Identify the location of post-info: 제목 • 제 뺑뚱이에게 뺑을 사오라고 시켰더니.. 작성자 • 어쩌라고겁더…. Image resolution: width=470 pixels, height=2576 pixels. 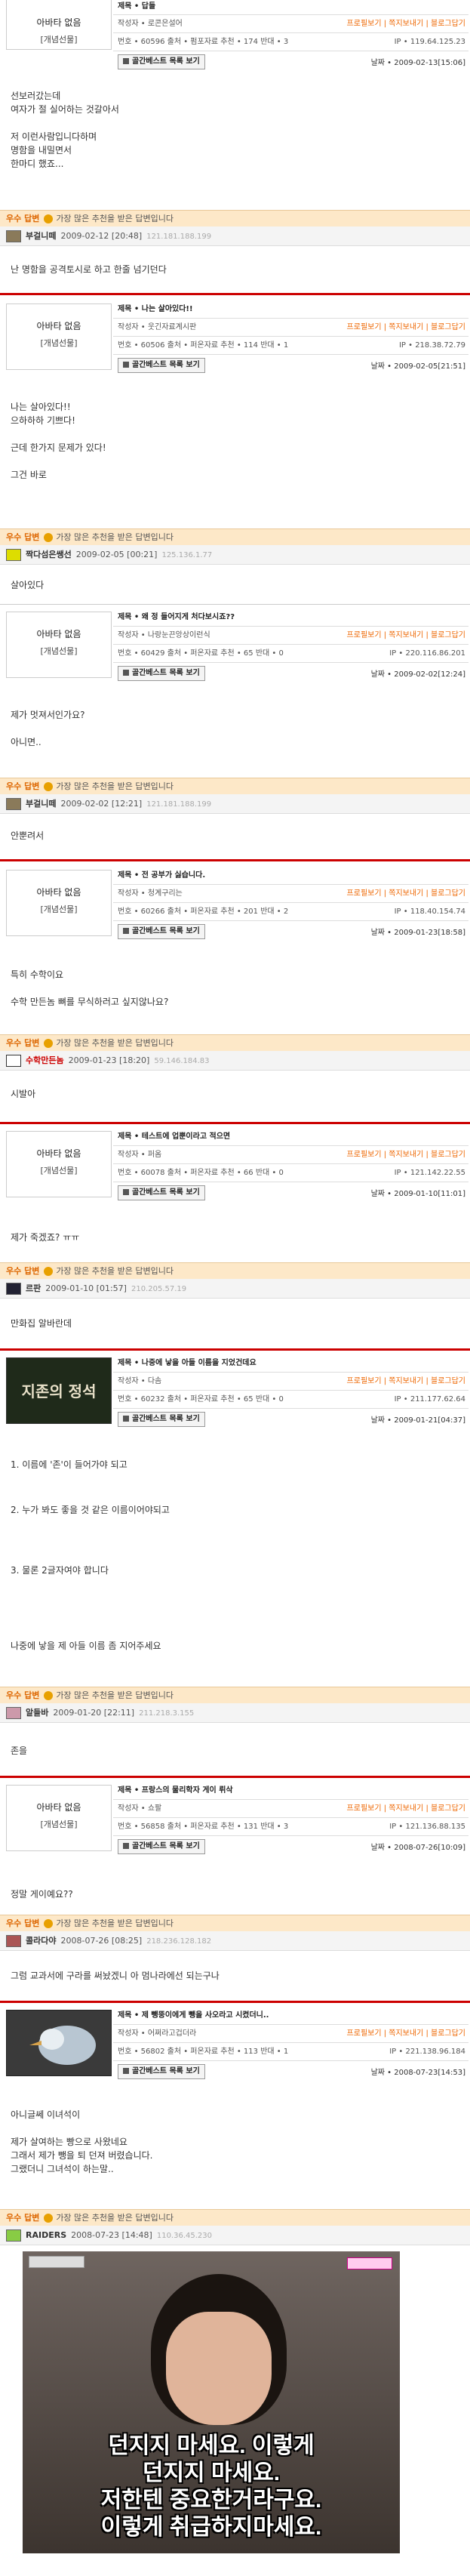
(291, 2044).